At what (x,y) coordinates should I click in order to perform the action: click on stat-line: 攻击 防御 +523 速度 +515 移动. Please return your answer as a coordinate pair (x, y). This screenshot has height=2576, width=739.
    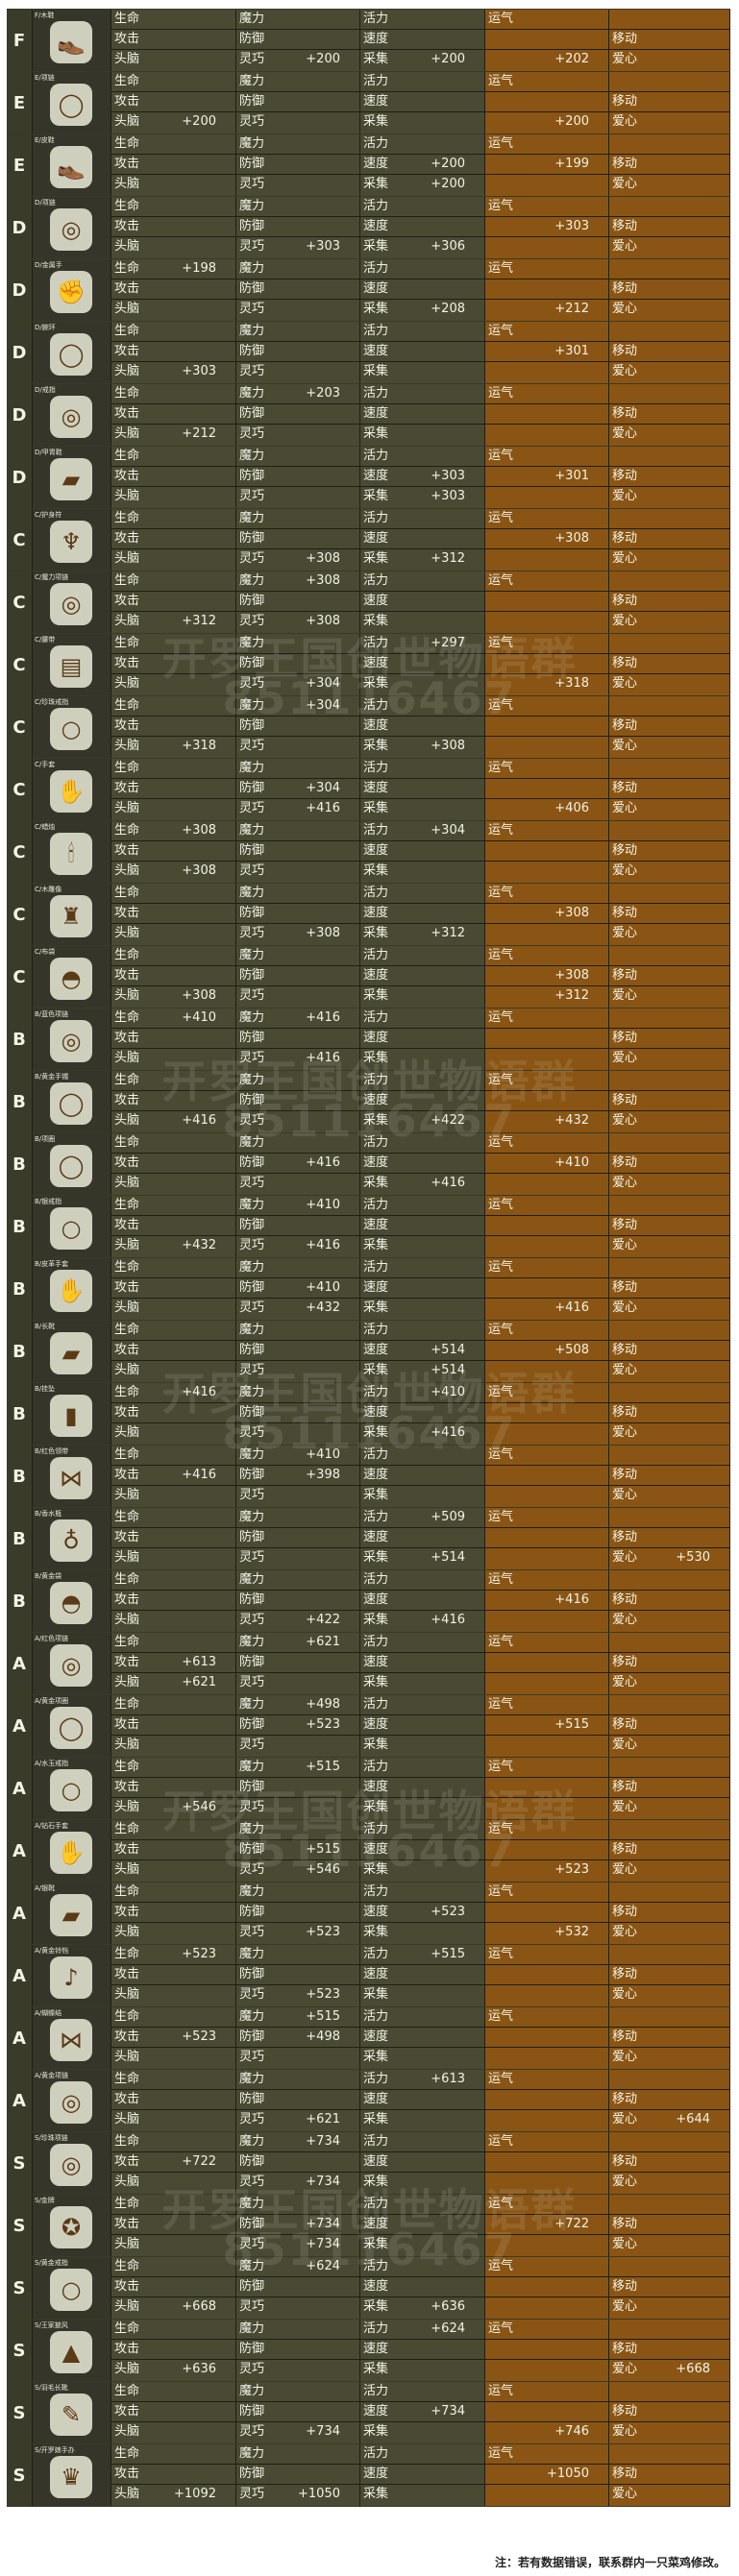
    Looking at the image, I should click on (420, 1725).